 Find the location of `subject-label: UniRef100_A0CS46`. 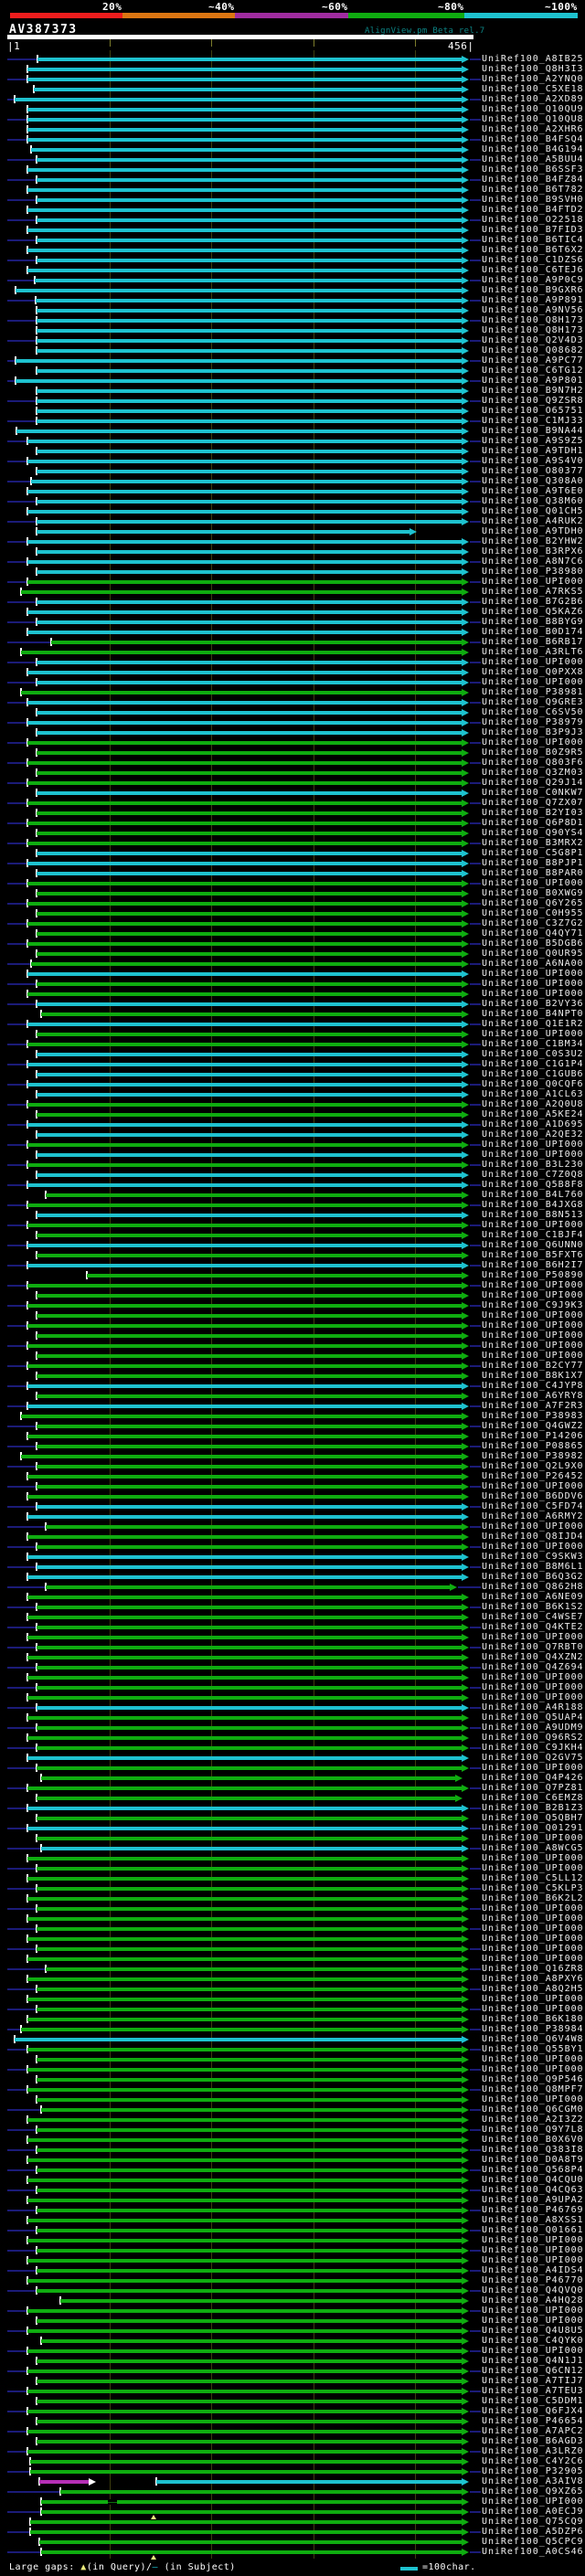

subject-label: UniRef100_A0CS46 is located at coordinates (533, 2552).